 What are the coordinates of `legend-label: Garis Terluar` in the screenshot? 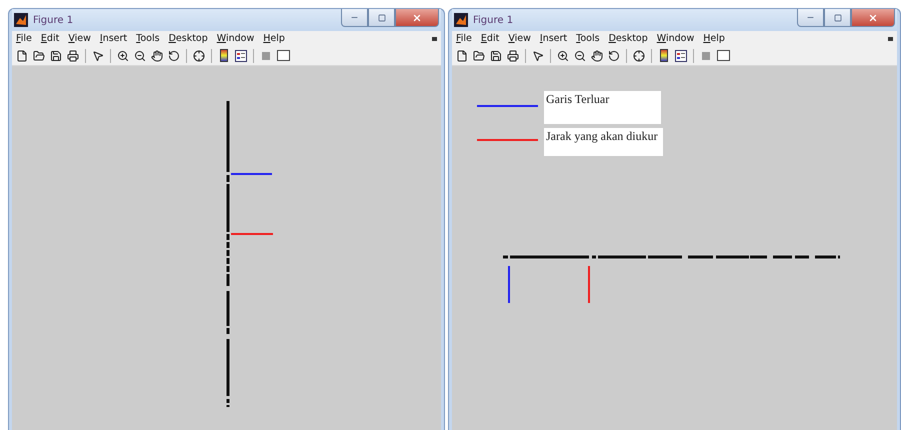 It's located at (602, 107).